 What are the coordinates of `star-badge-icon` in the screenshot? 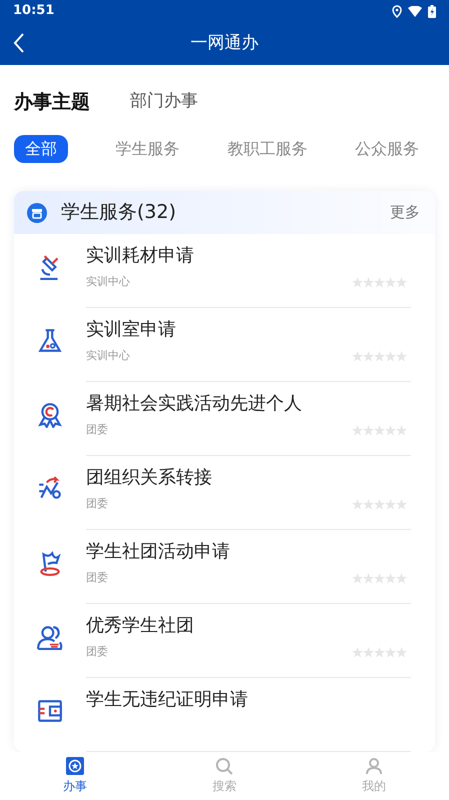 It's located at (75, 766).